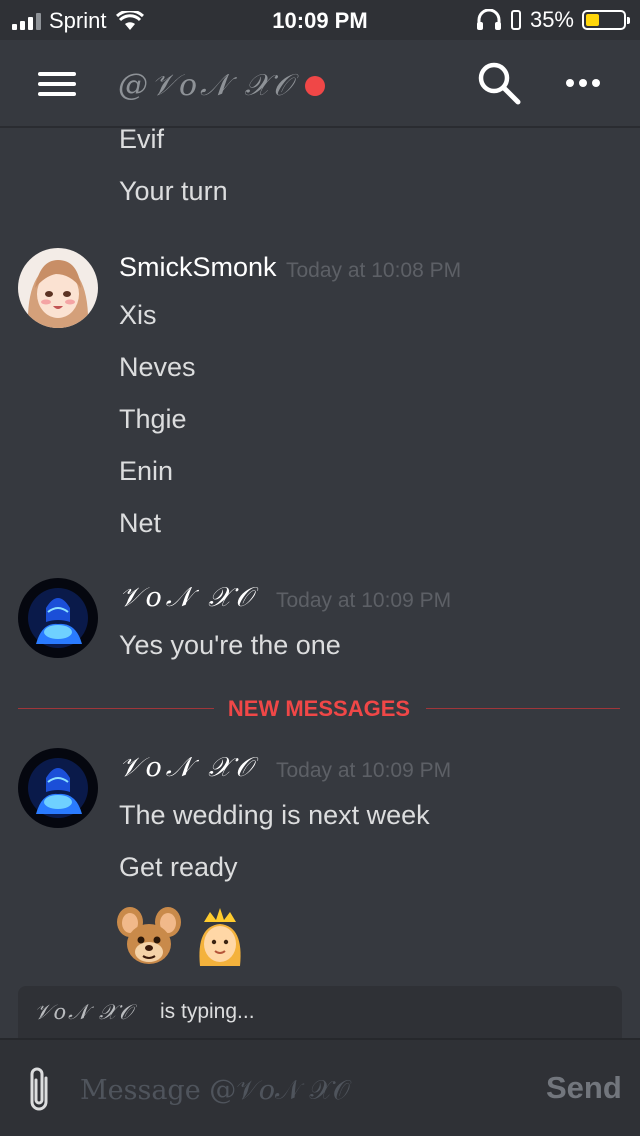 Image resolution: width=640 pixels, height=1136 pixels. I want to click on message-author: SmickSmonk, so click(198, 267).